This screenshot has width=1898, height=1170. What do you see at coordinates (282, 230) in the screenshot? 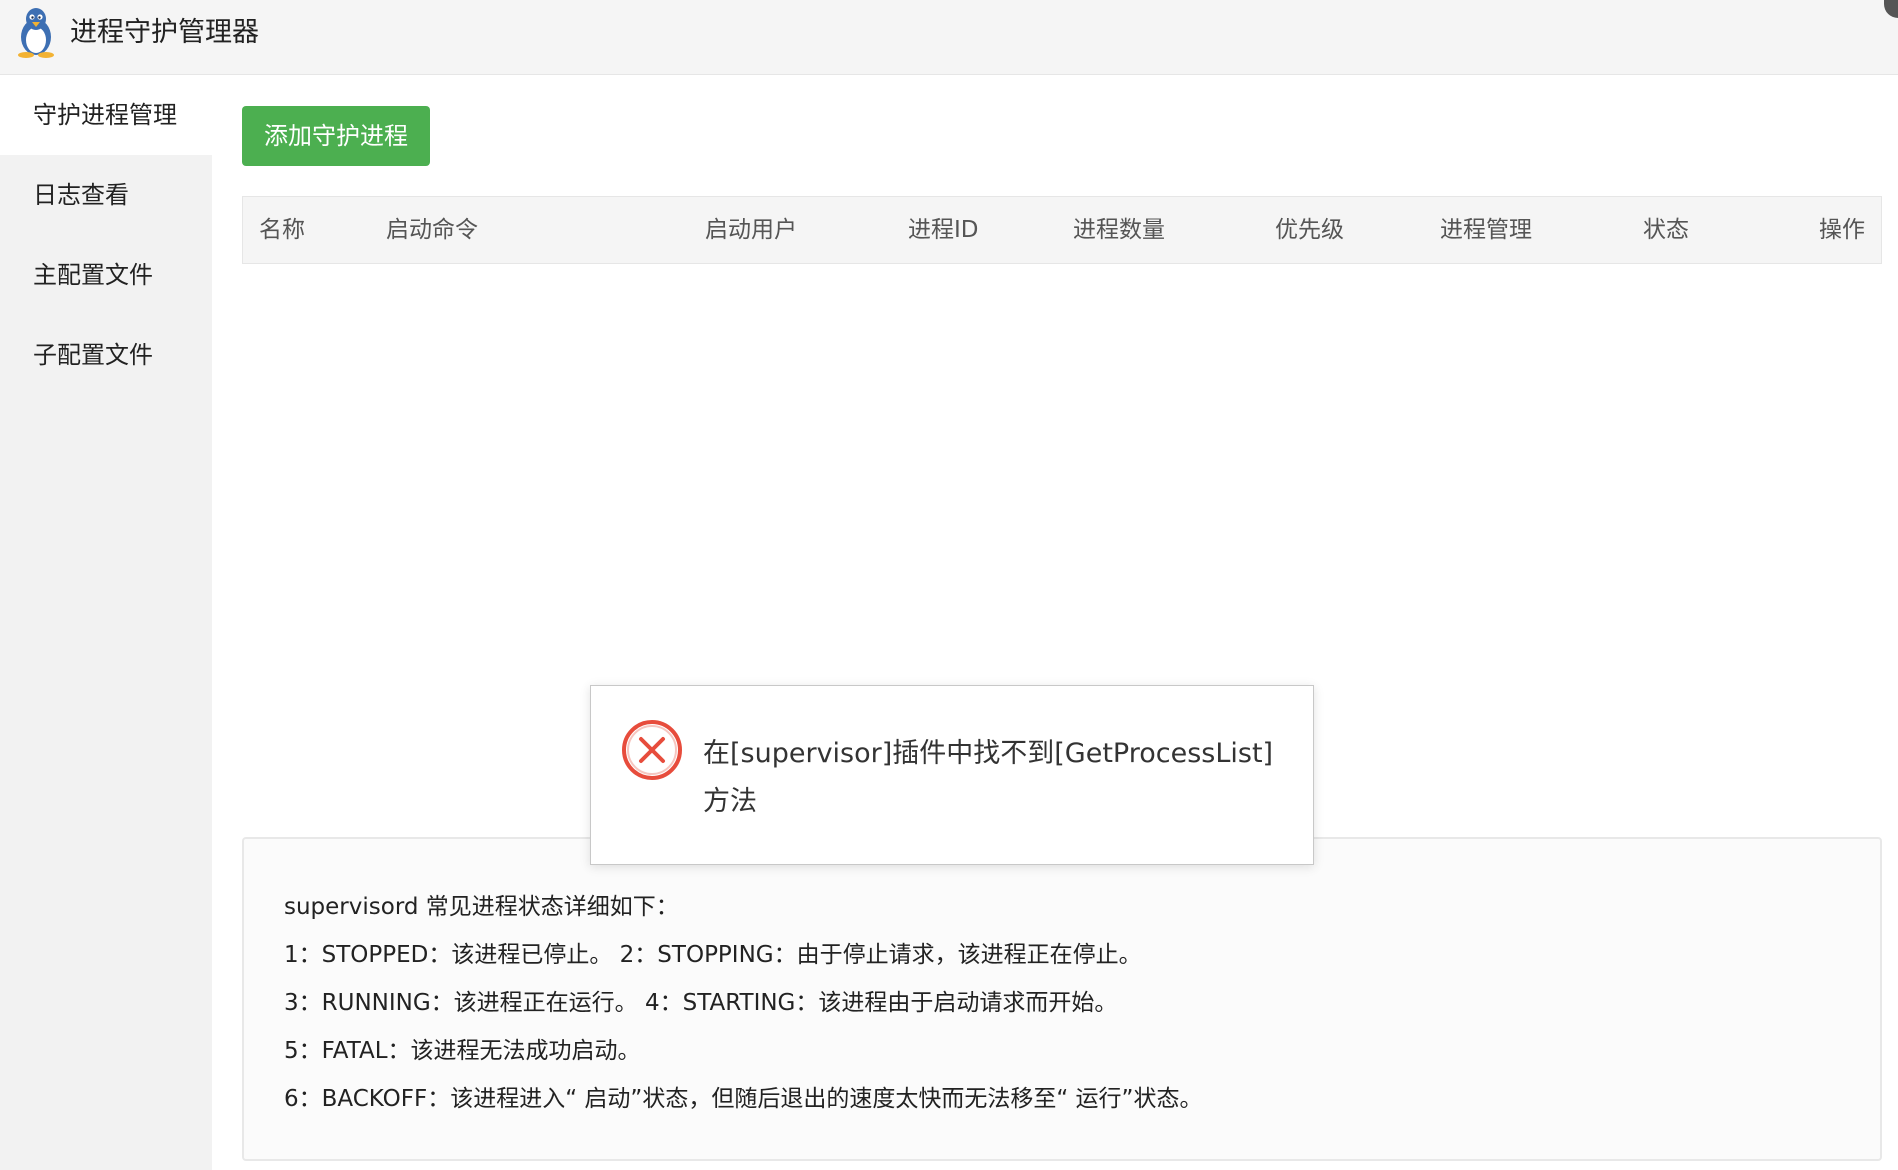
I see `column-header-name: 名称` at bounding box center [282, 230].